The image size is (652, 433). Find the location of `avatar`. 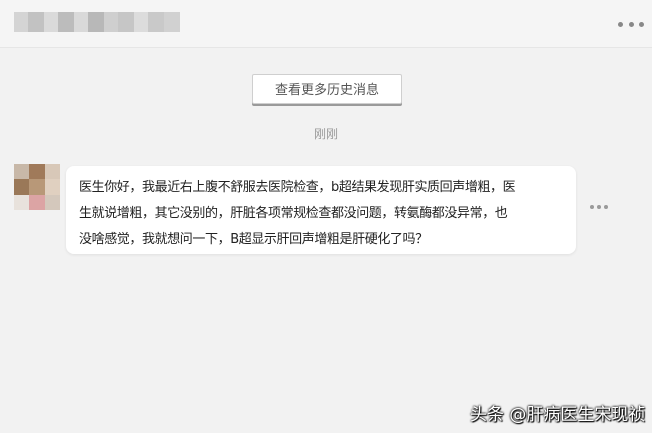

avatar is located at coordinates (37, 187).